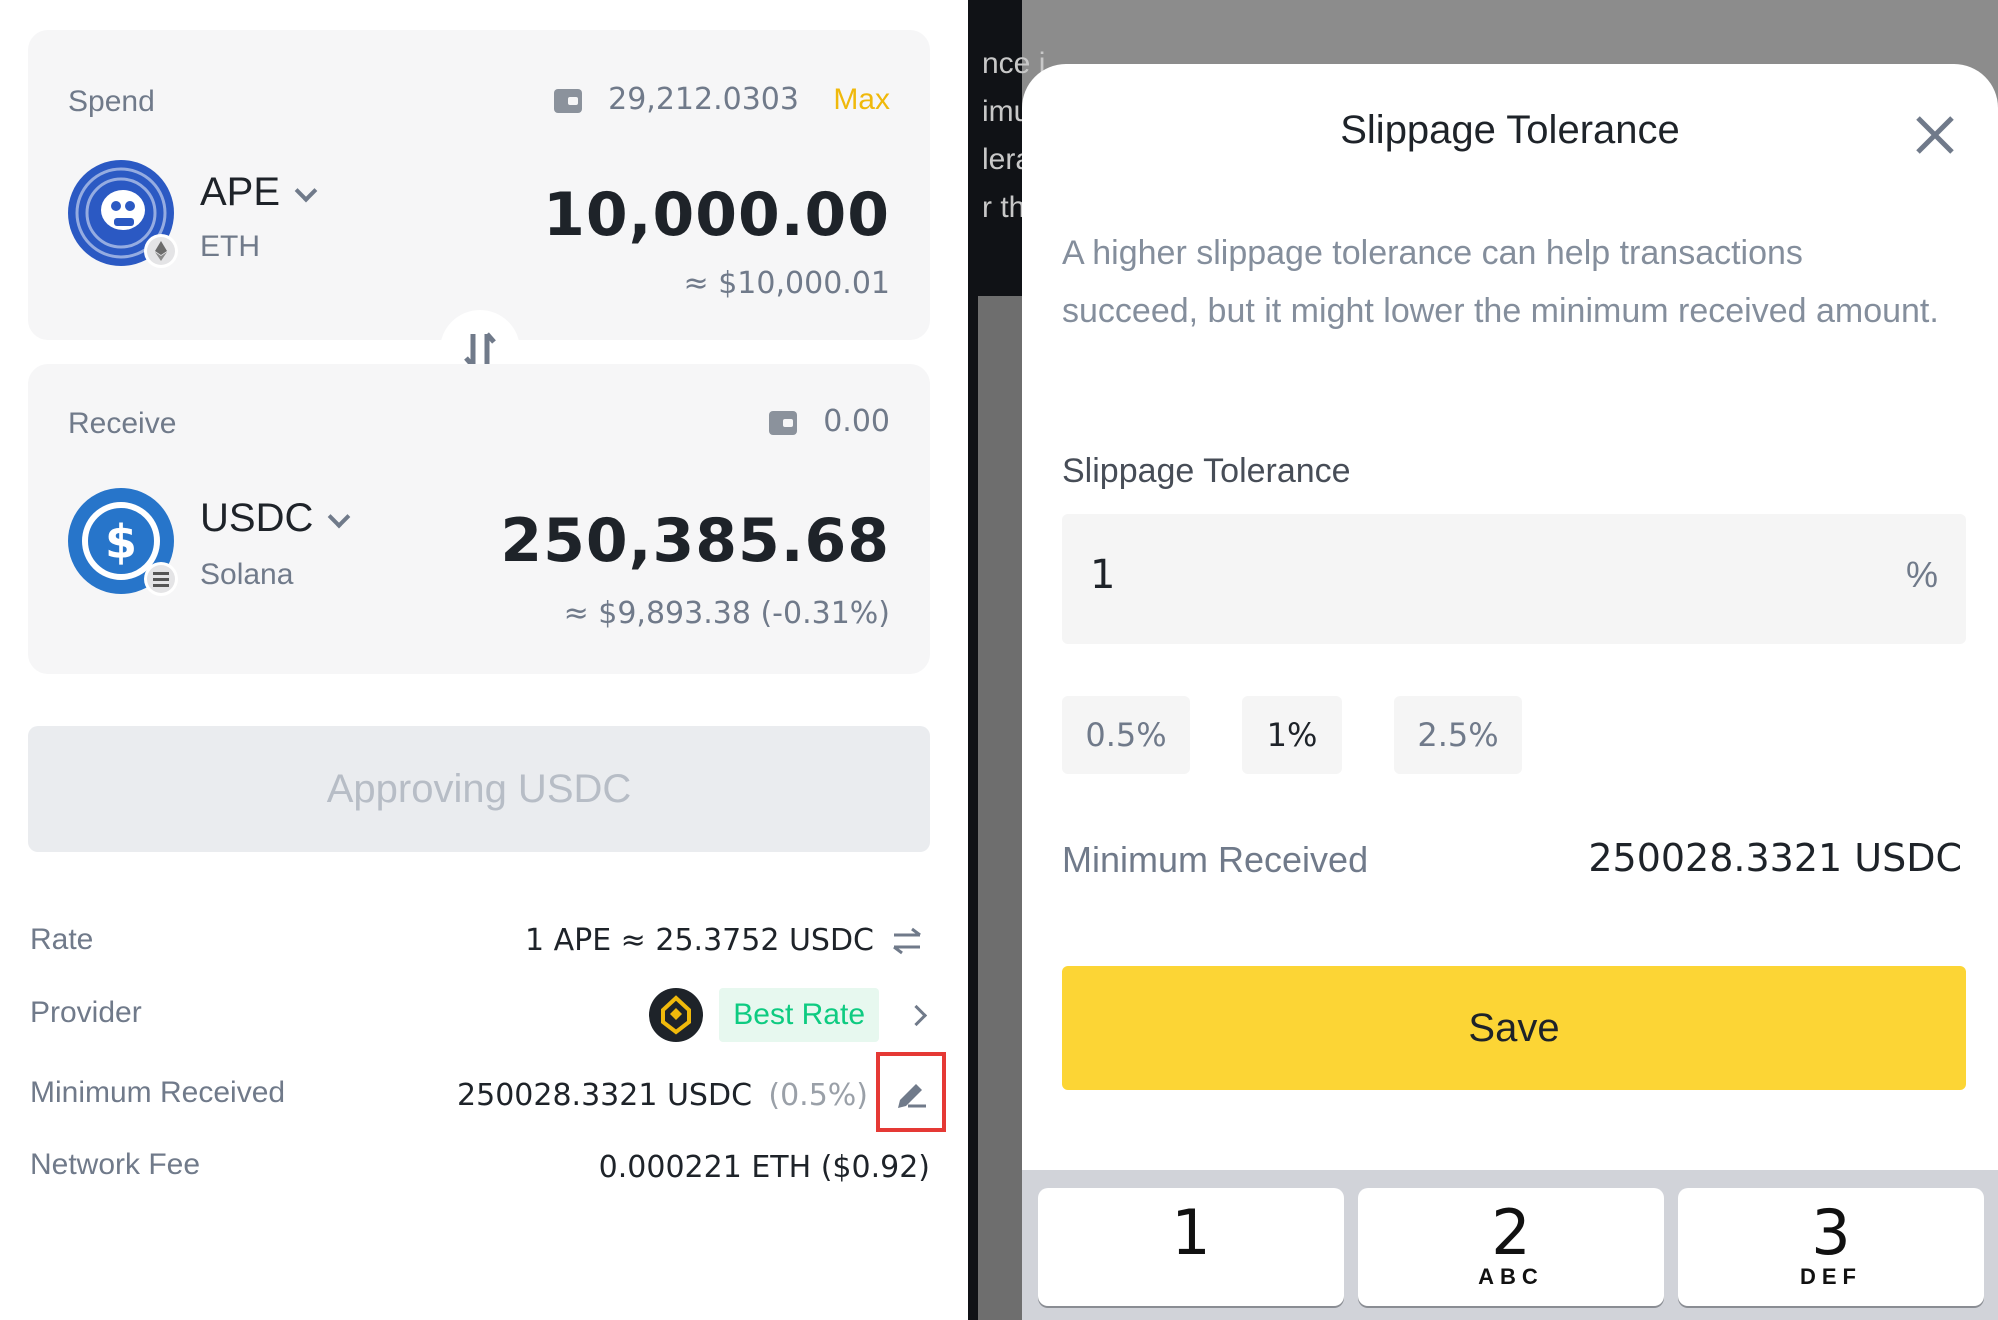  I want to click on key-digit: 3, so click(1831, 1232).